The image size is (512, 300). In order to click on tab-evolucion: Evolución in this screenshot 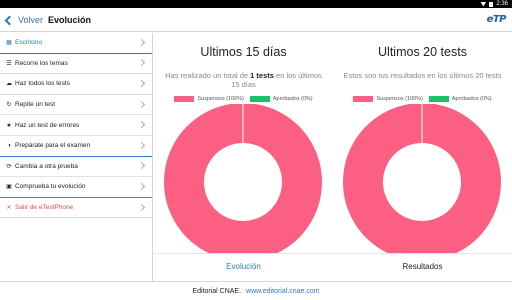, I will do `click(243, 267)`.